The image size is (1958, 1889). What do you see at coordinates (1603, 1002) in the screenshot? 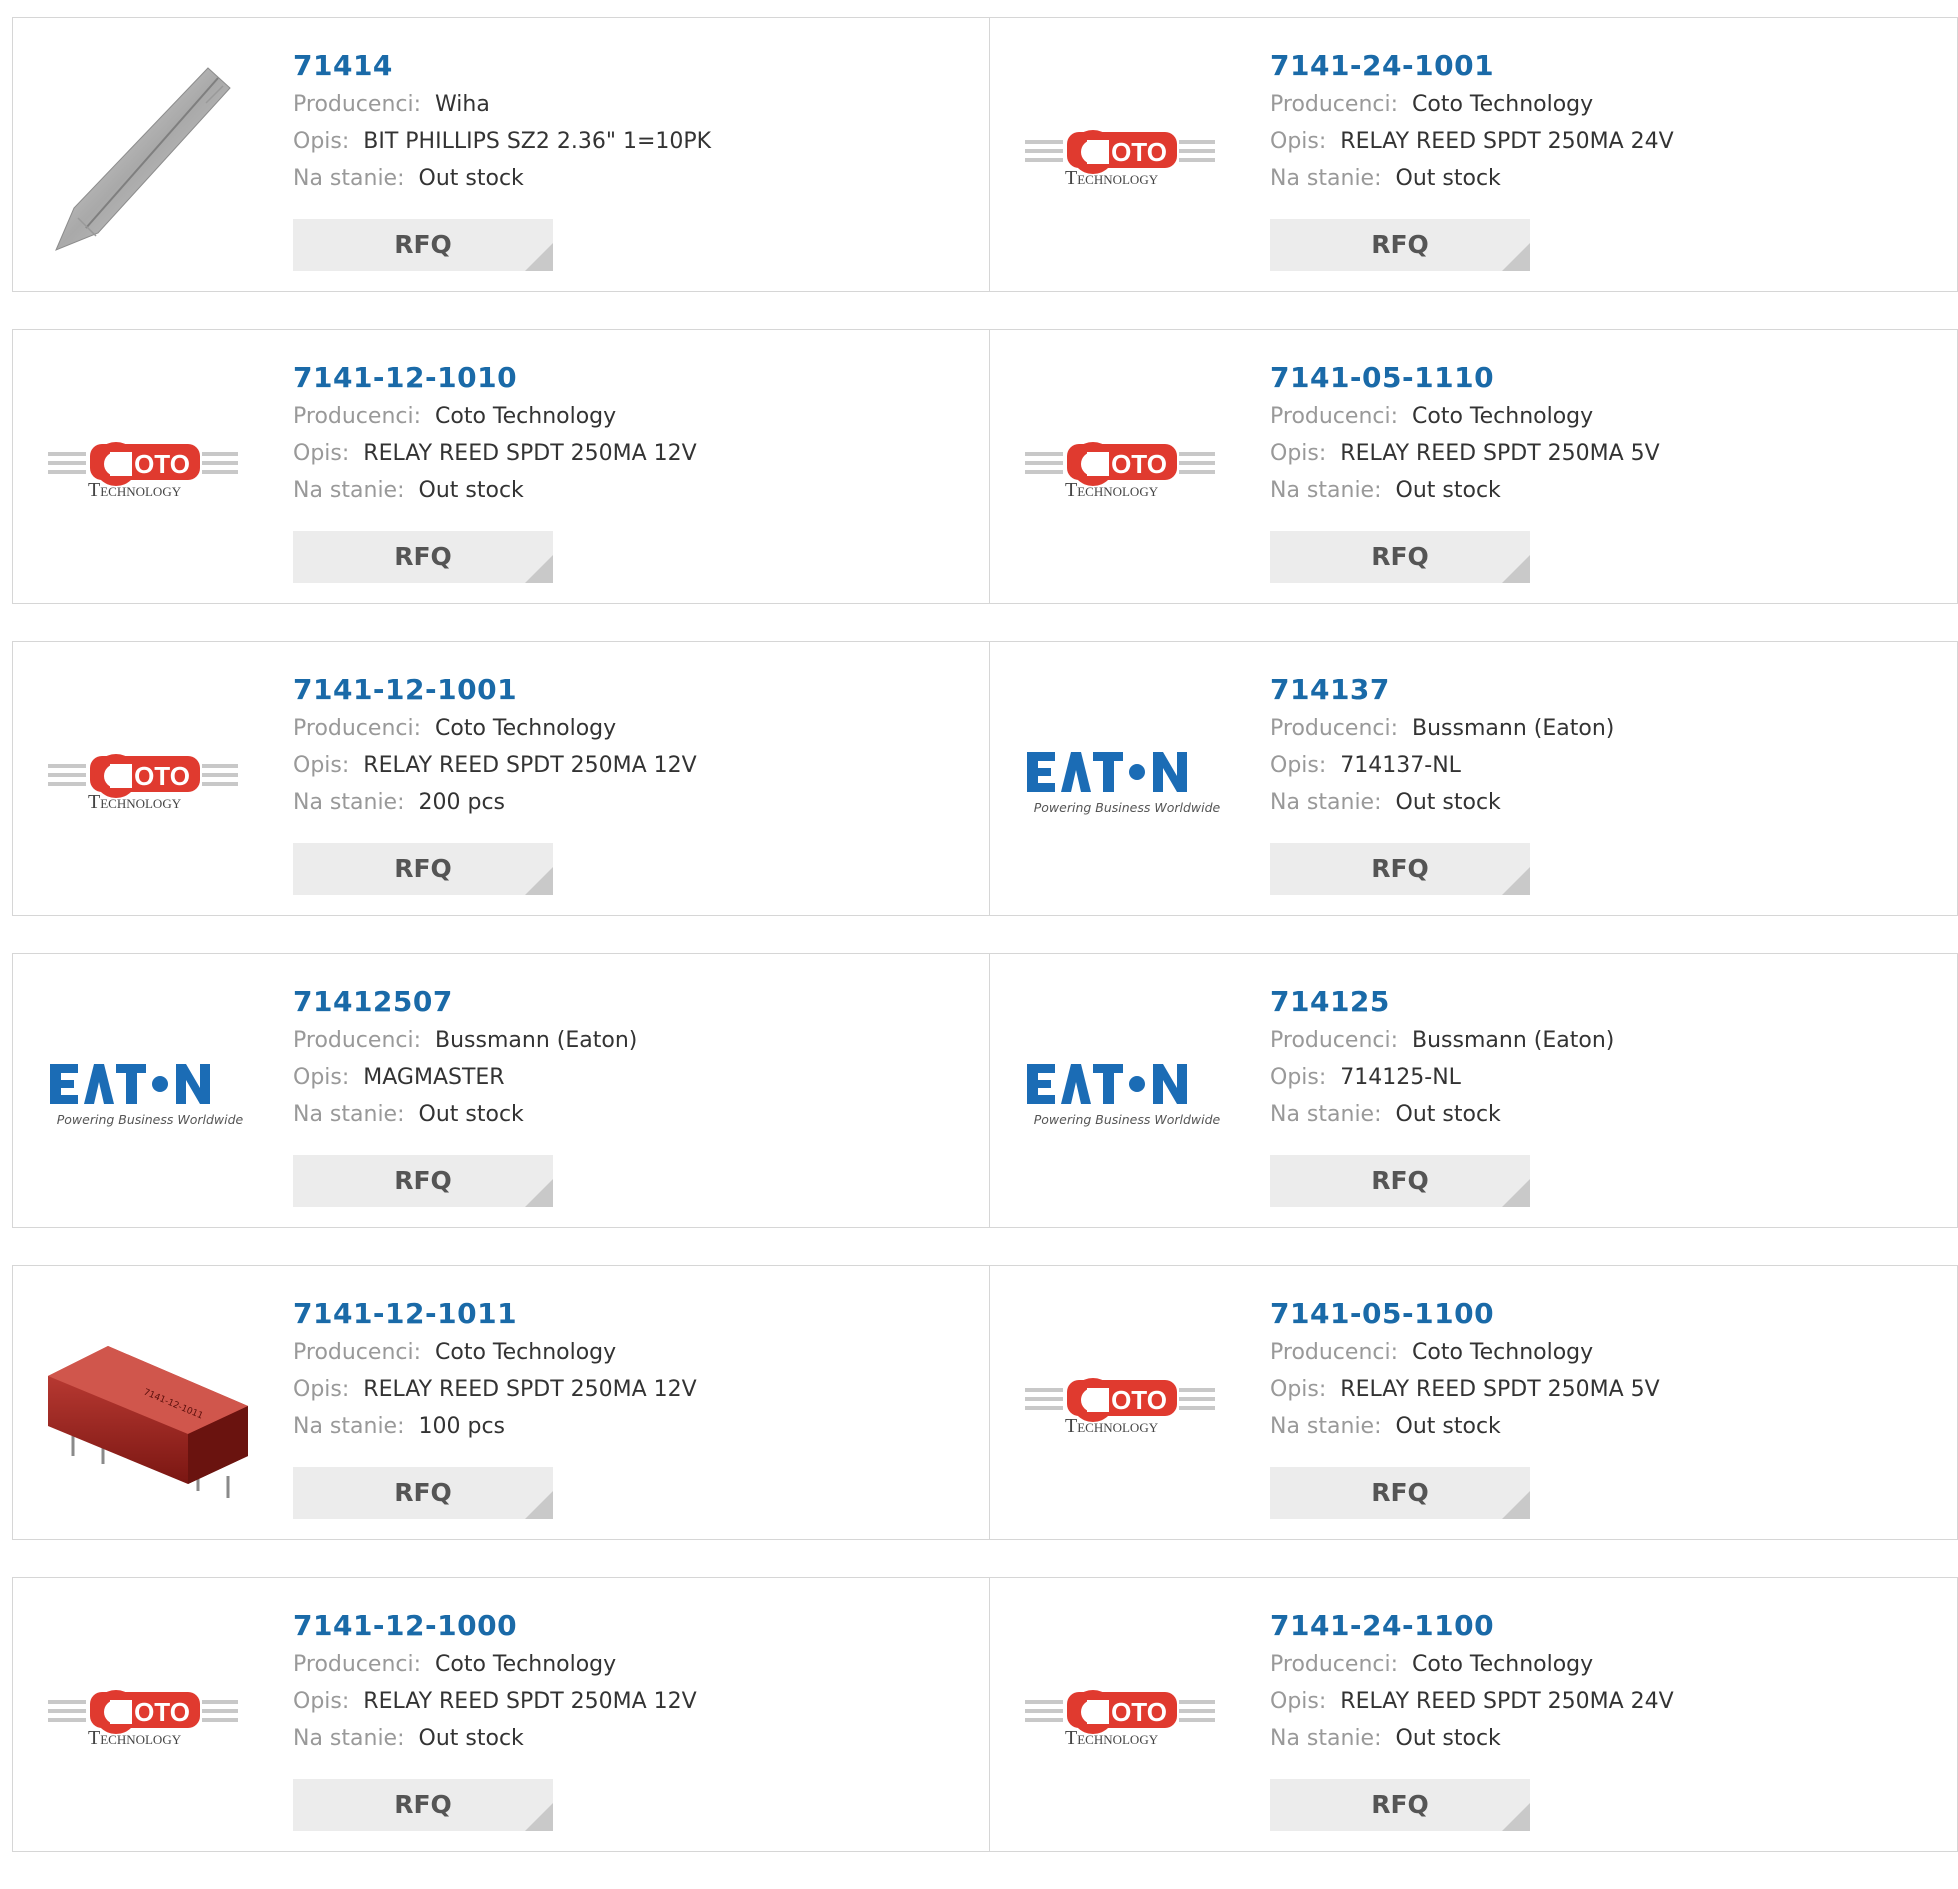
I see `part-number-link: 714125` at bounding box center [1603, 1002].